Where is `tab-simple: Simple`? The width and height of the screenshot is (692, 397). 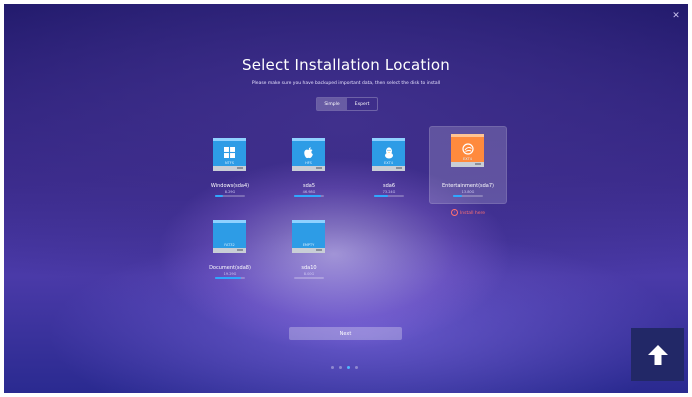 tab-simple: Simple is located at coordinates (332, 104).